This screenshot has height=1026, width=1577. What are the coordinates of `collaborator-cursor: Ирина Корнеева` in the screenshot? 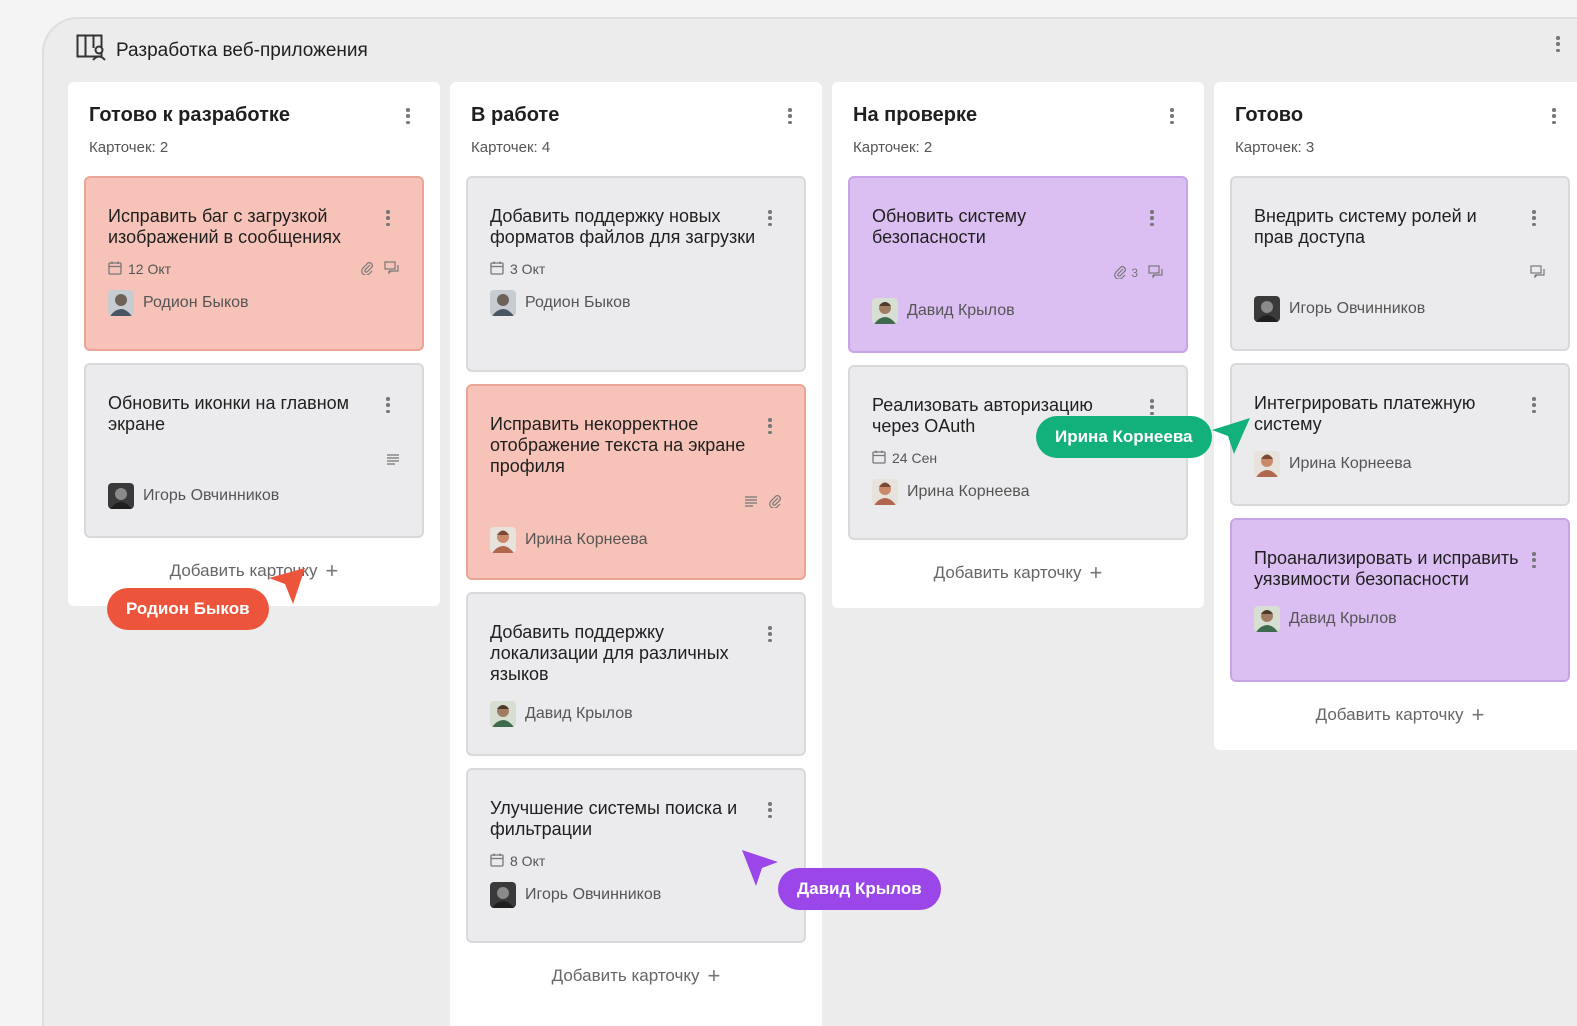 It's located at (1143, 437).